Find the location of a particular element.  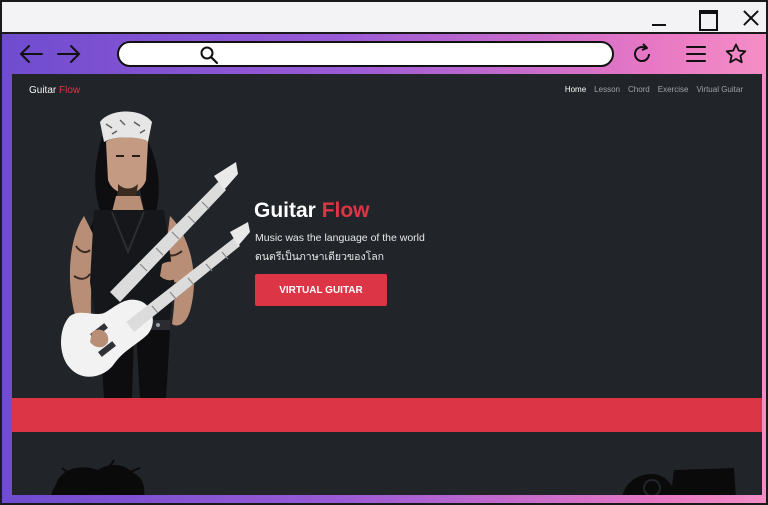

guitarist-image is located at coordinates (155, 255).